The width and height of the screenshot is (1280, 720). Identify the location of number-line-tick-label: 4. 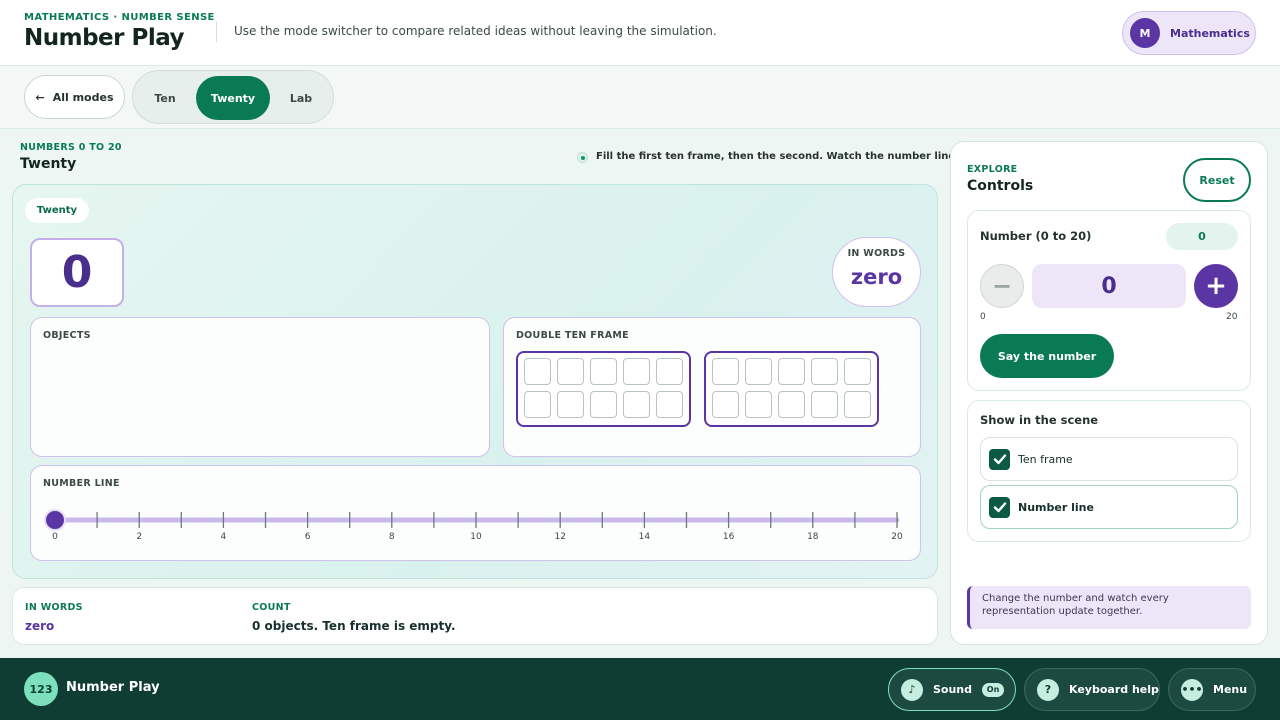
(224, 537).